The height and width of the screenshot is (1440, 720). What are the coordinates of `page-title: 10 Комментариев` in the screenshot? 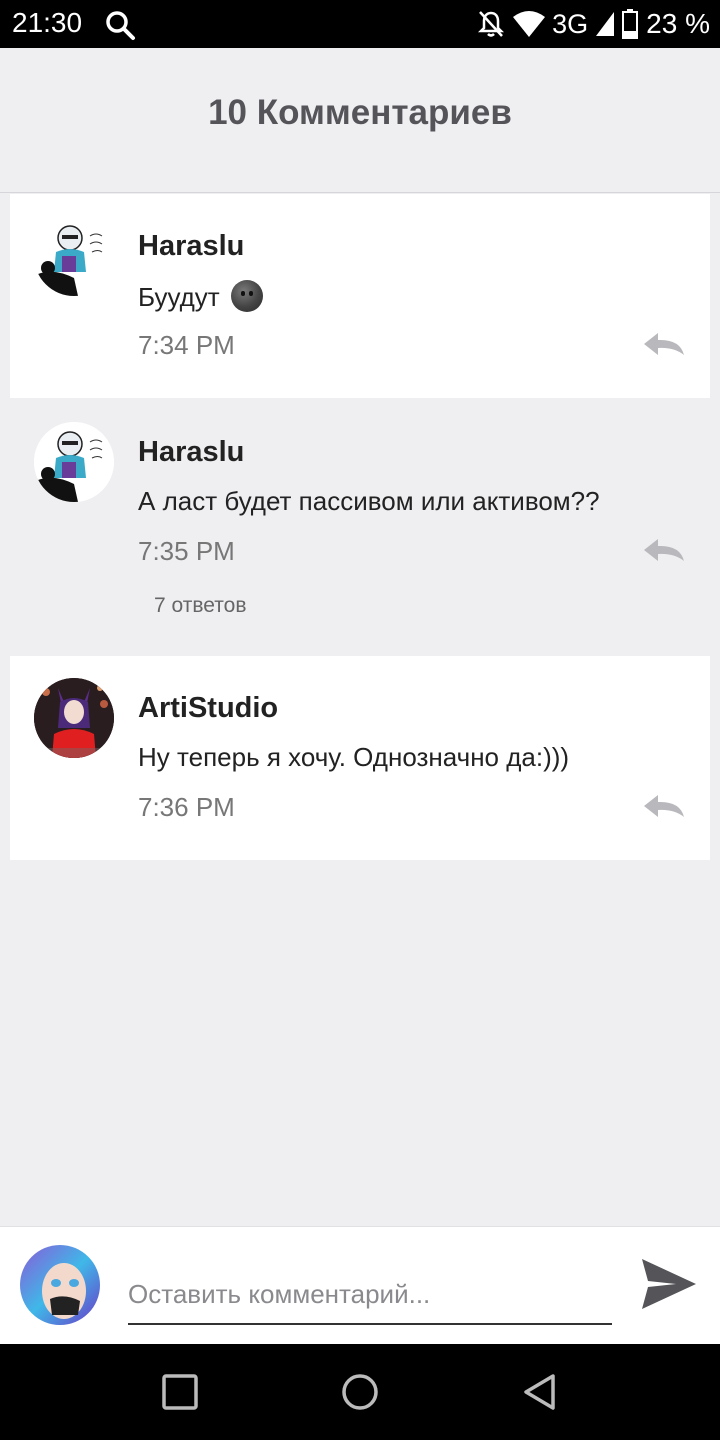 It's located at (360, 112).